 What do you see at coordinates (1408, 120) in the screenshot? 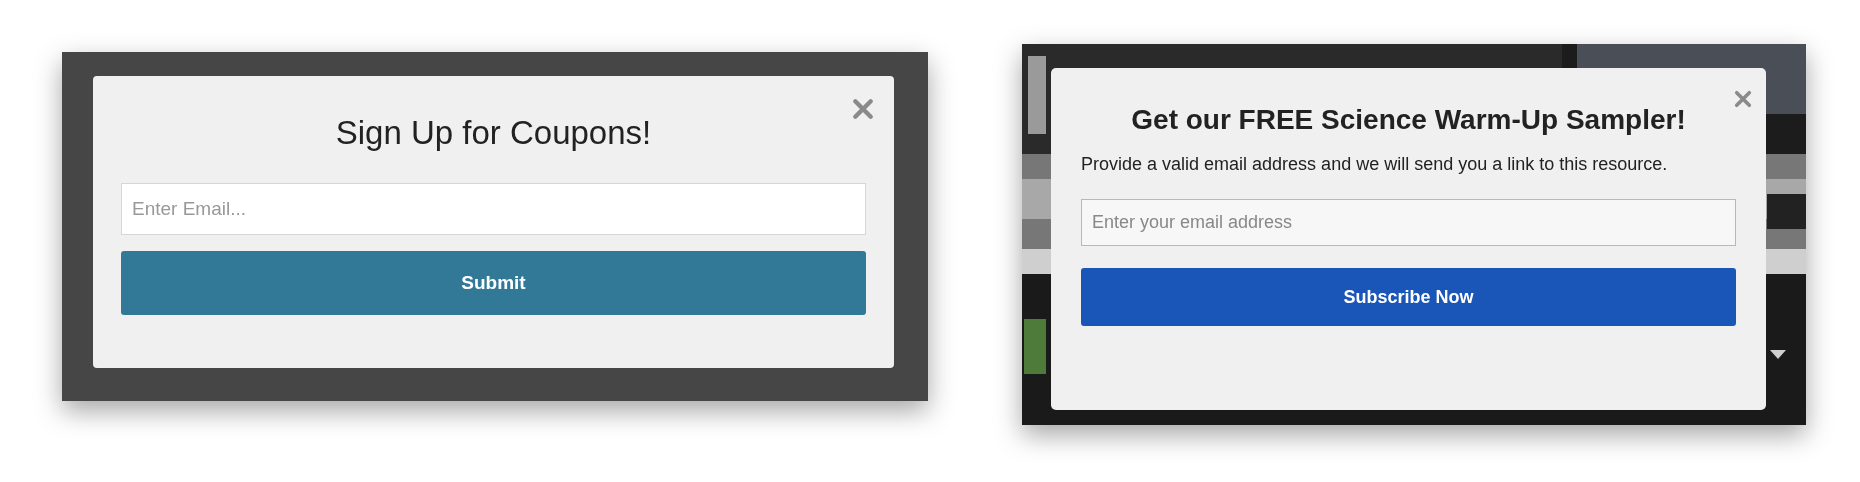
I see `popup-title: Get our FREE Science Warm-Up Sampler!` at bounding box center [1408, 120].